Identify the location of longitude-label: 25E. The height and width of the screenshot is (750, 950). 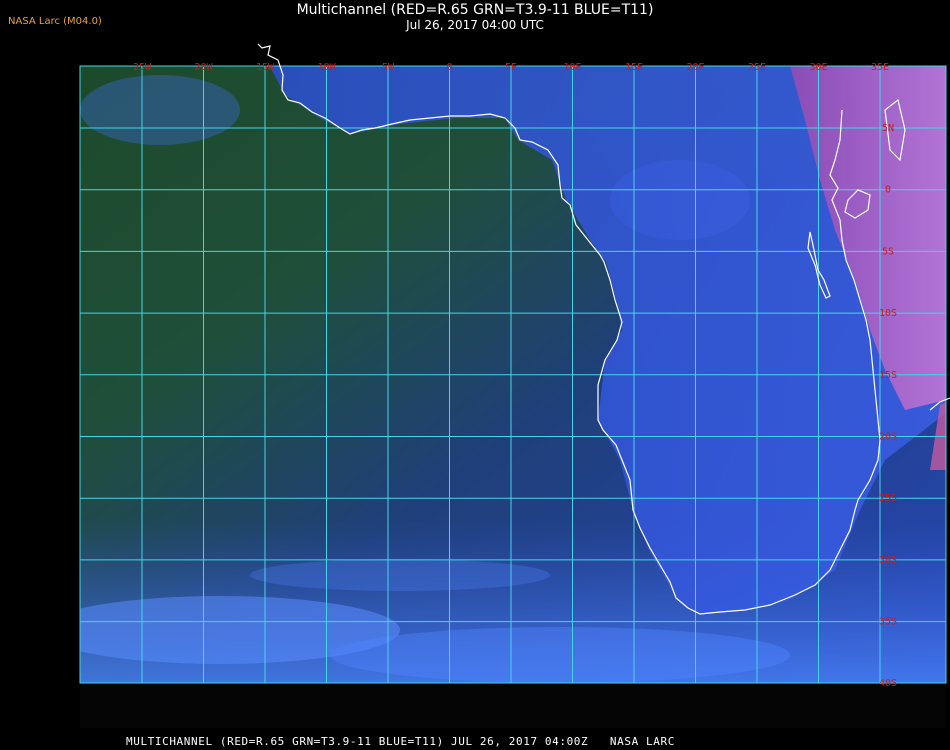
(757, 67).